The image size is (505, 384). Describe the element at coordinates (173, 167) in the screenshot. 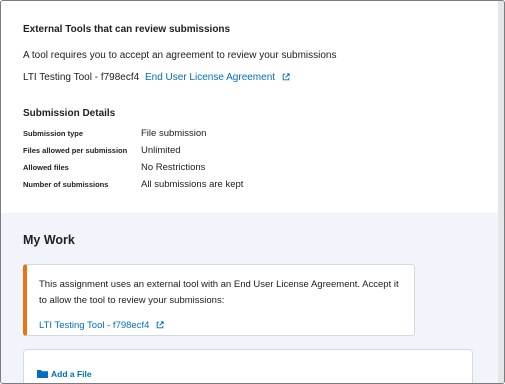

I see `detail-value: No Restrictions` at that location.